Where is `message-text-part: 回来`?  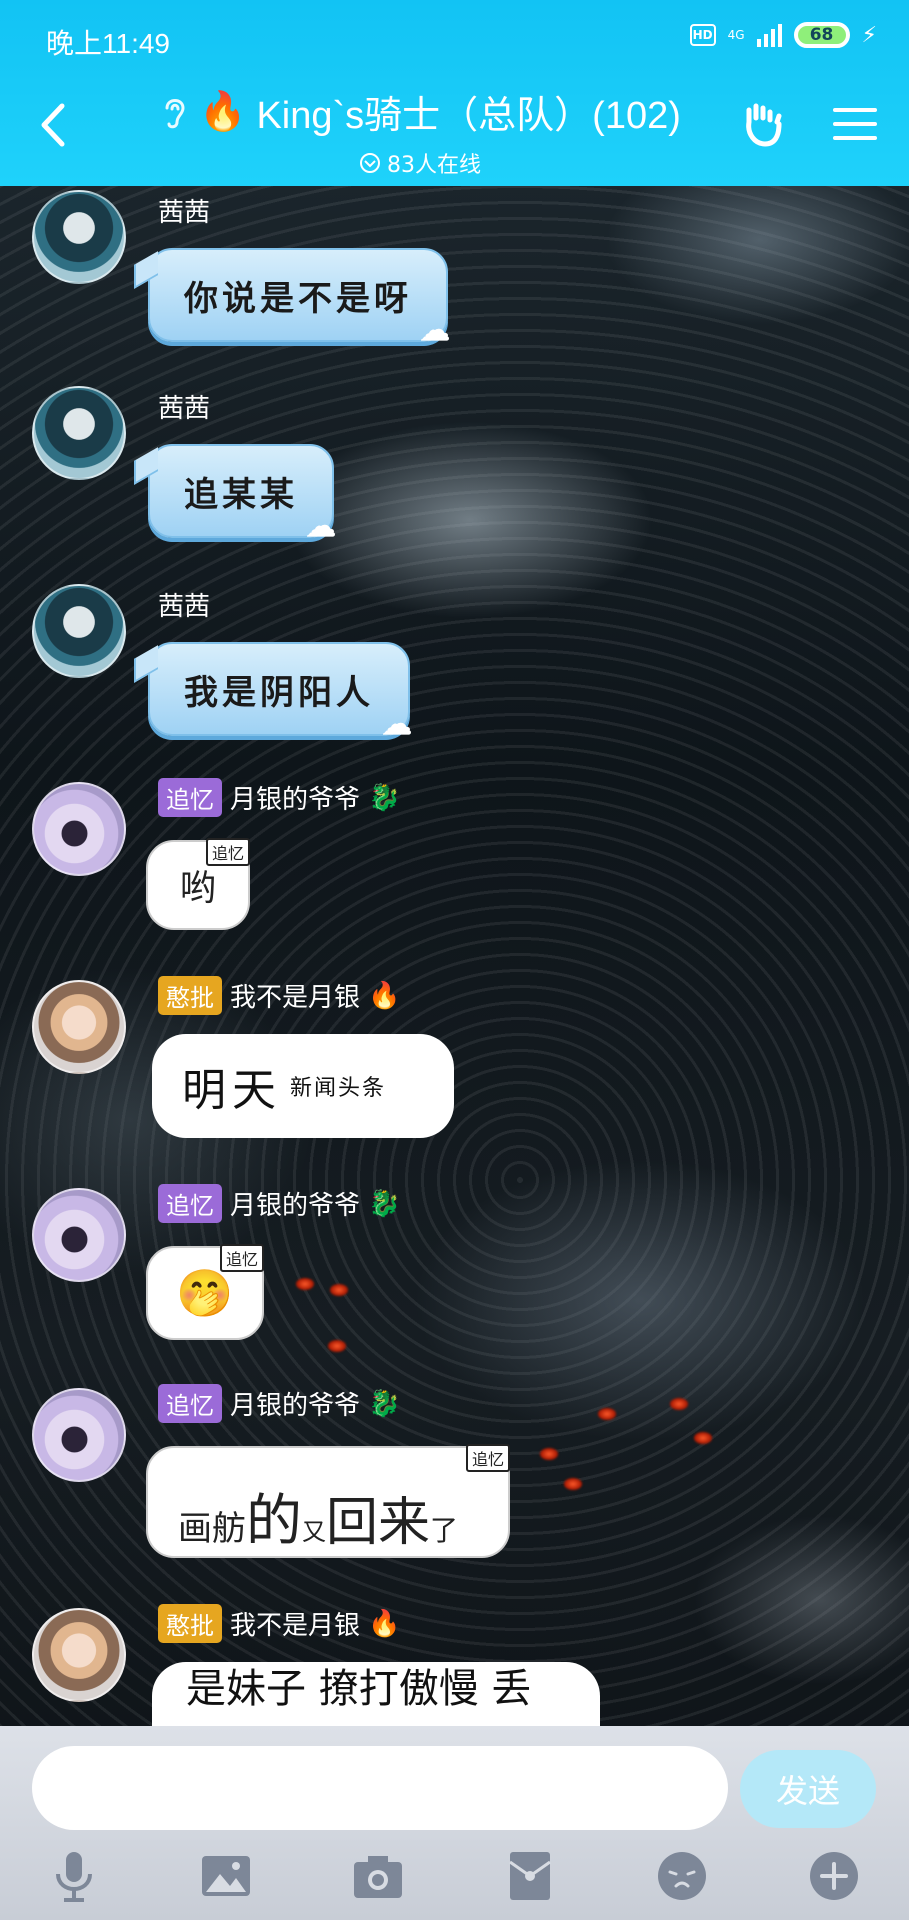
message-text-part: 回来 is located at coordinates (378, 1523).